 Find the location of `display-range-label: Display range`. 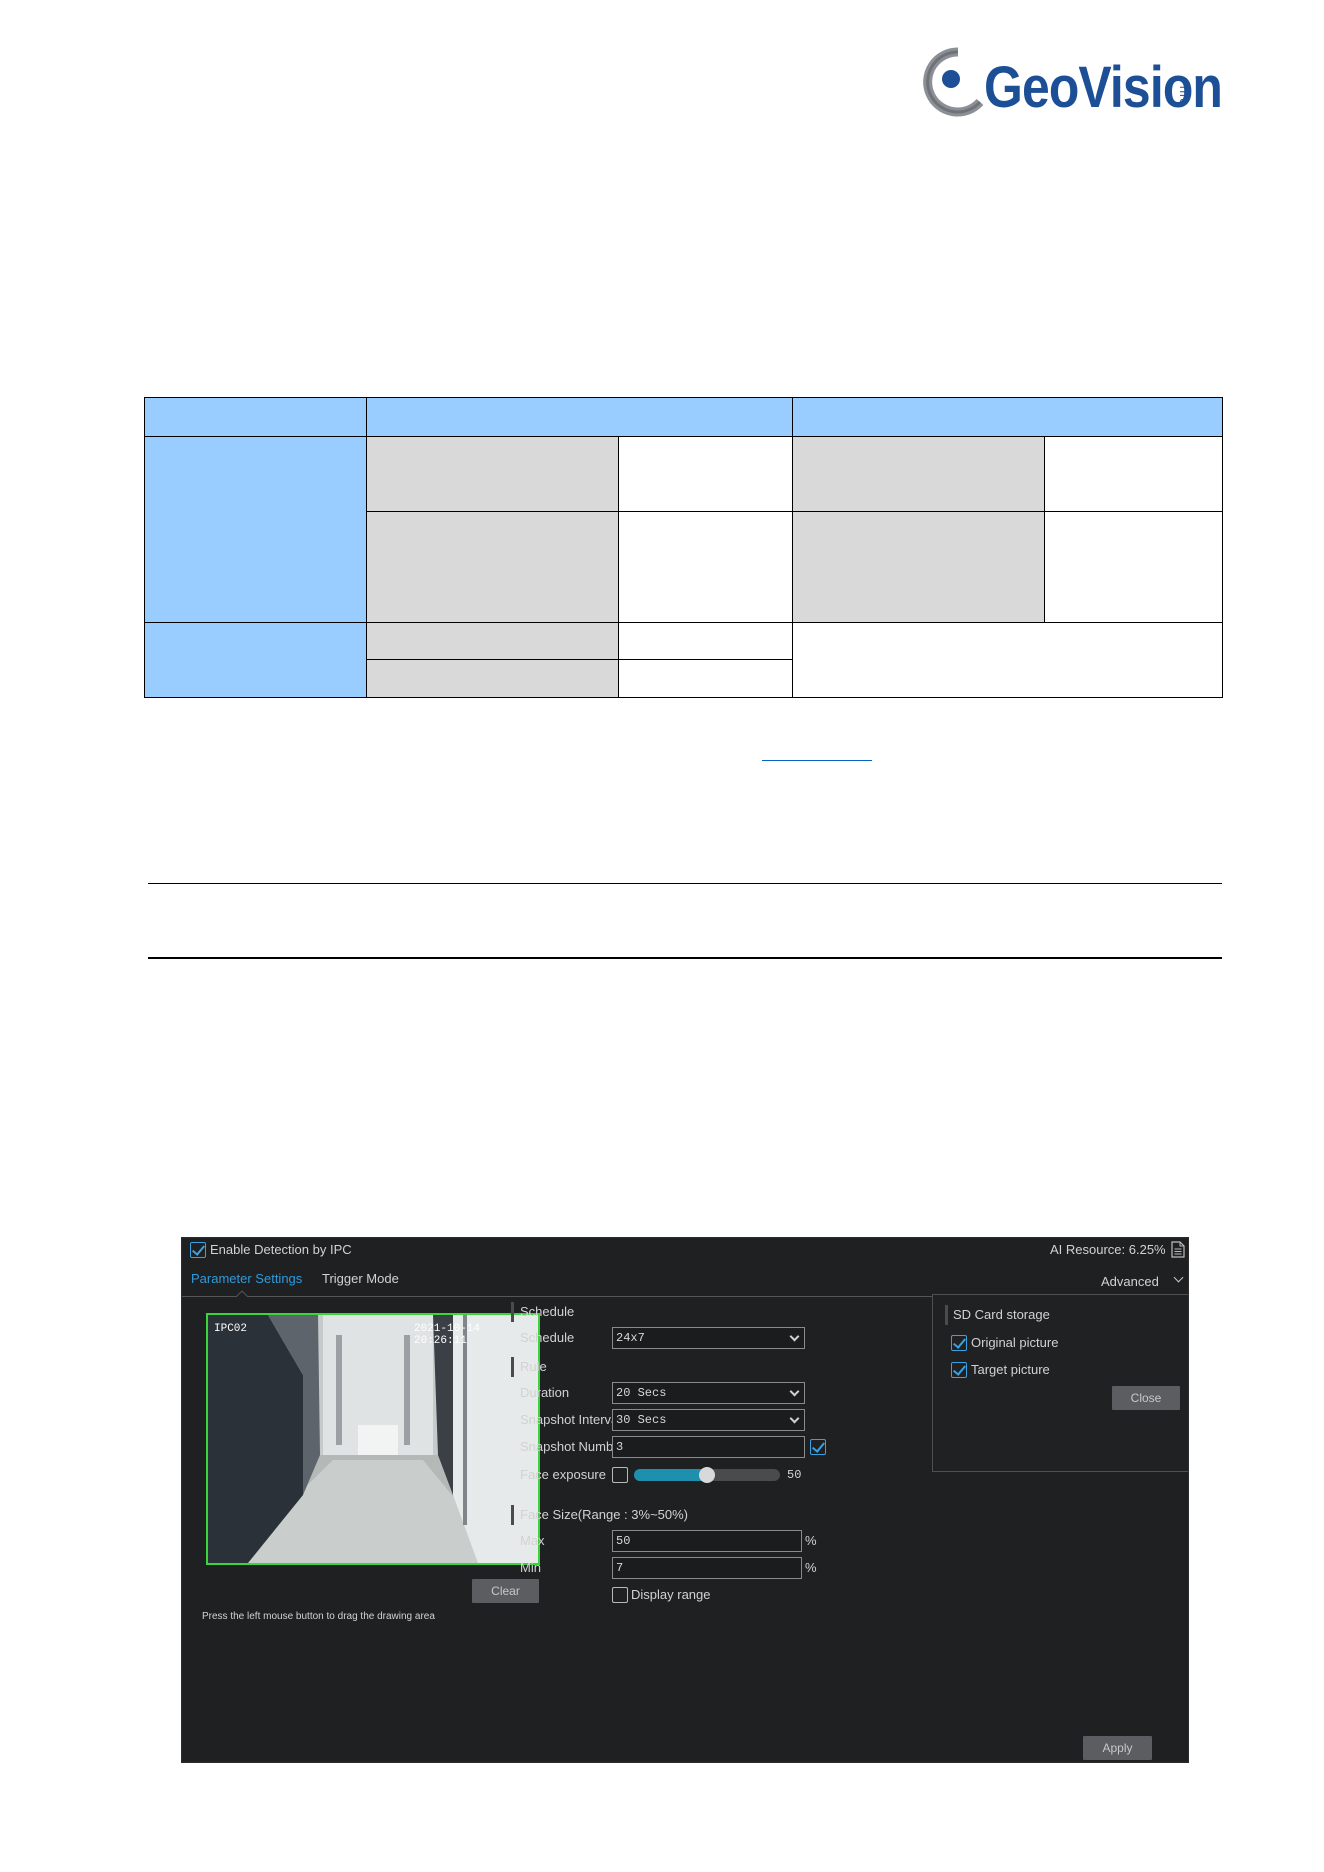

display-range-label: Display range is located at coordinates (671, 1594).